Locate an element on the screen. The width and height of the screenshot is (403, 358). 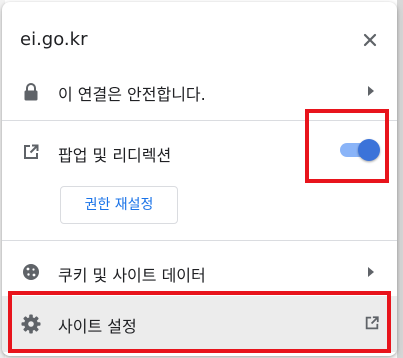
close-icon is located at coordinates (370, 40).